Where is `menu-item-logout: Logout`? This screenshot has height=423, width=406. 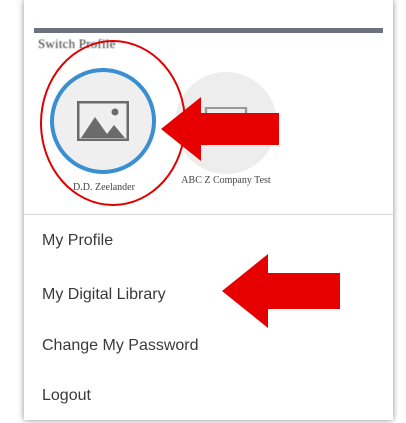 menu-item-logout: Logout is located at coordinates (66, 396).